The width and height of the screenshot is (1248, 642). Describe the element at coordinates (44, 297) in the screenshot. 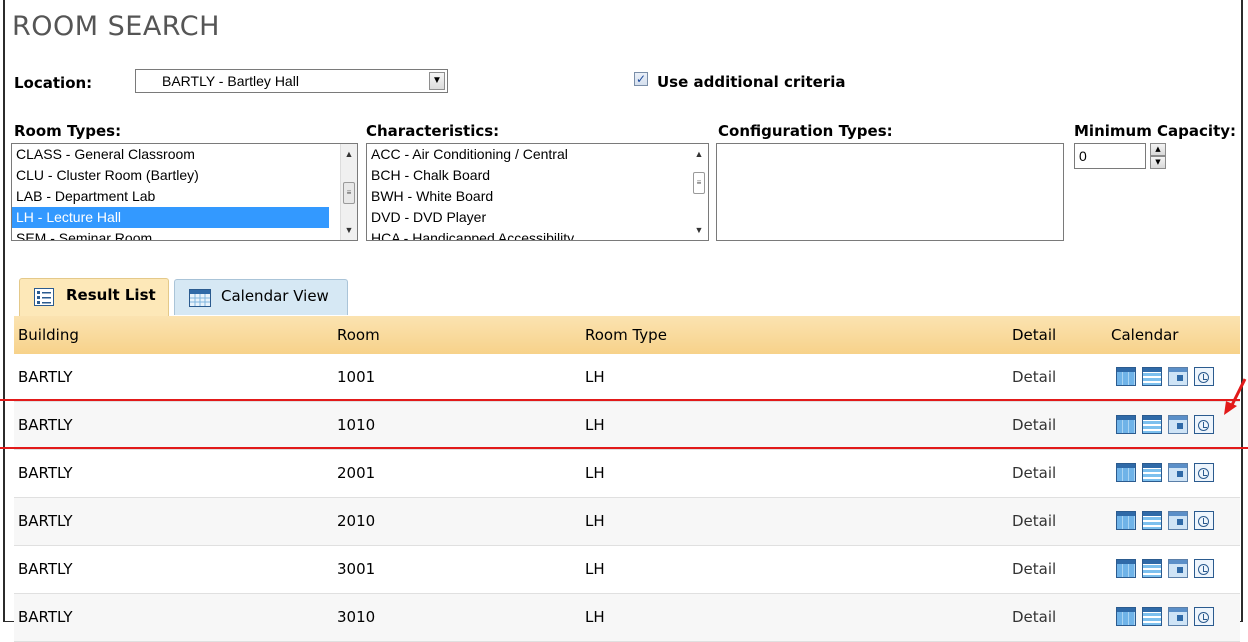

I see `list-icon` at that location.